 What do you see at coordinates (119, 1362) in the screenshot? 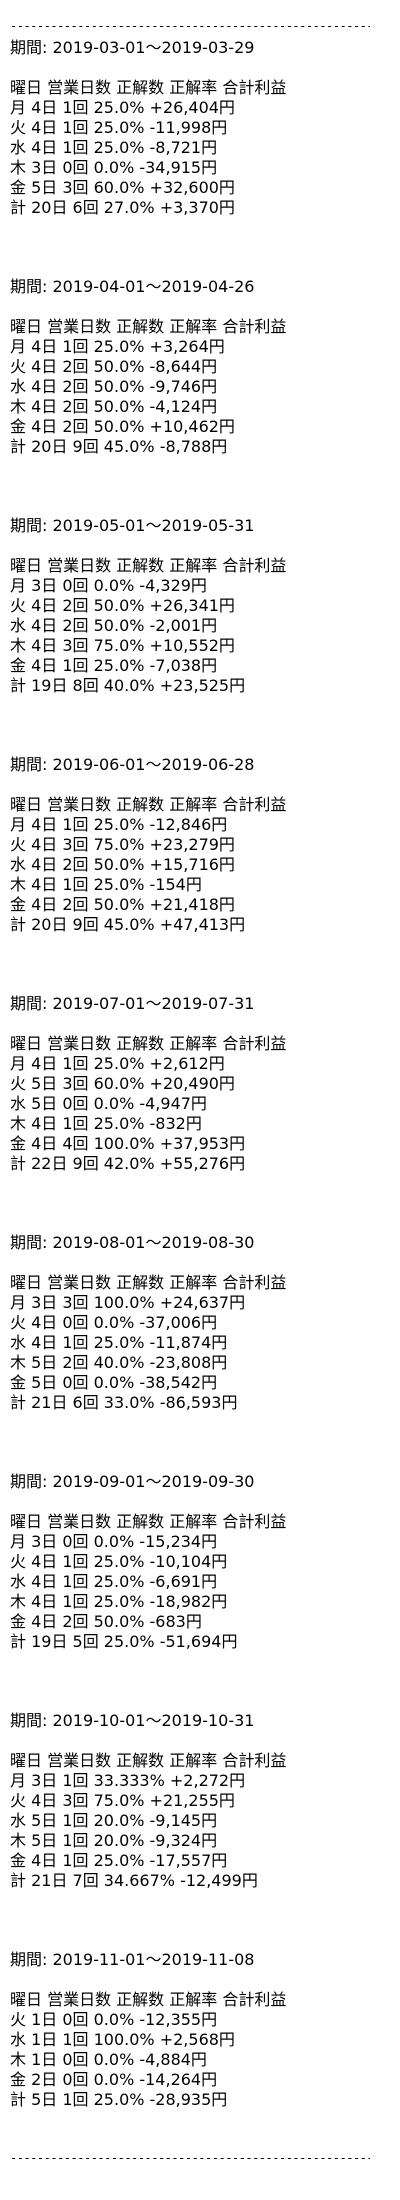
I see `table-row: 木 5日 2回 40.0% -23,808円` at bounding box center [119, 1362].